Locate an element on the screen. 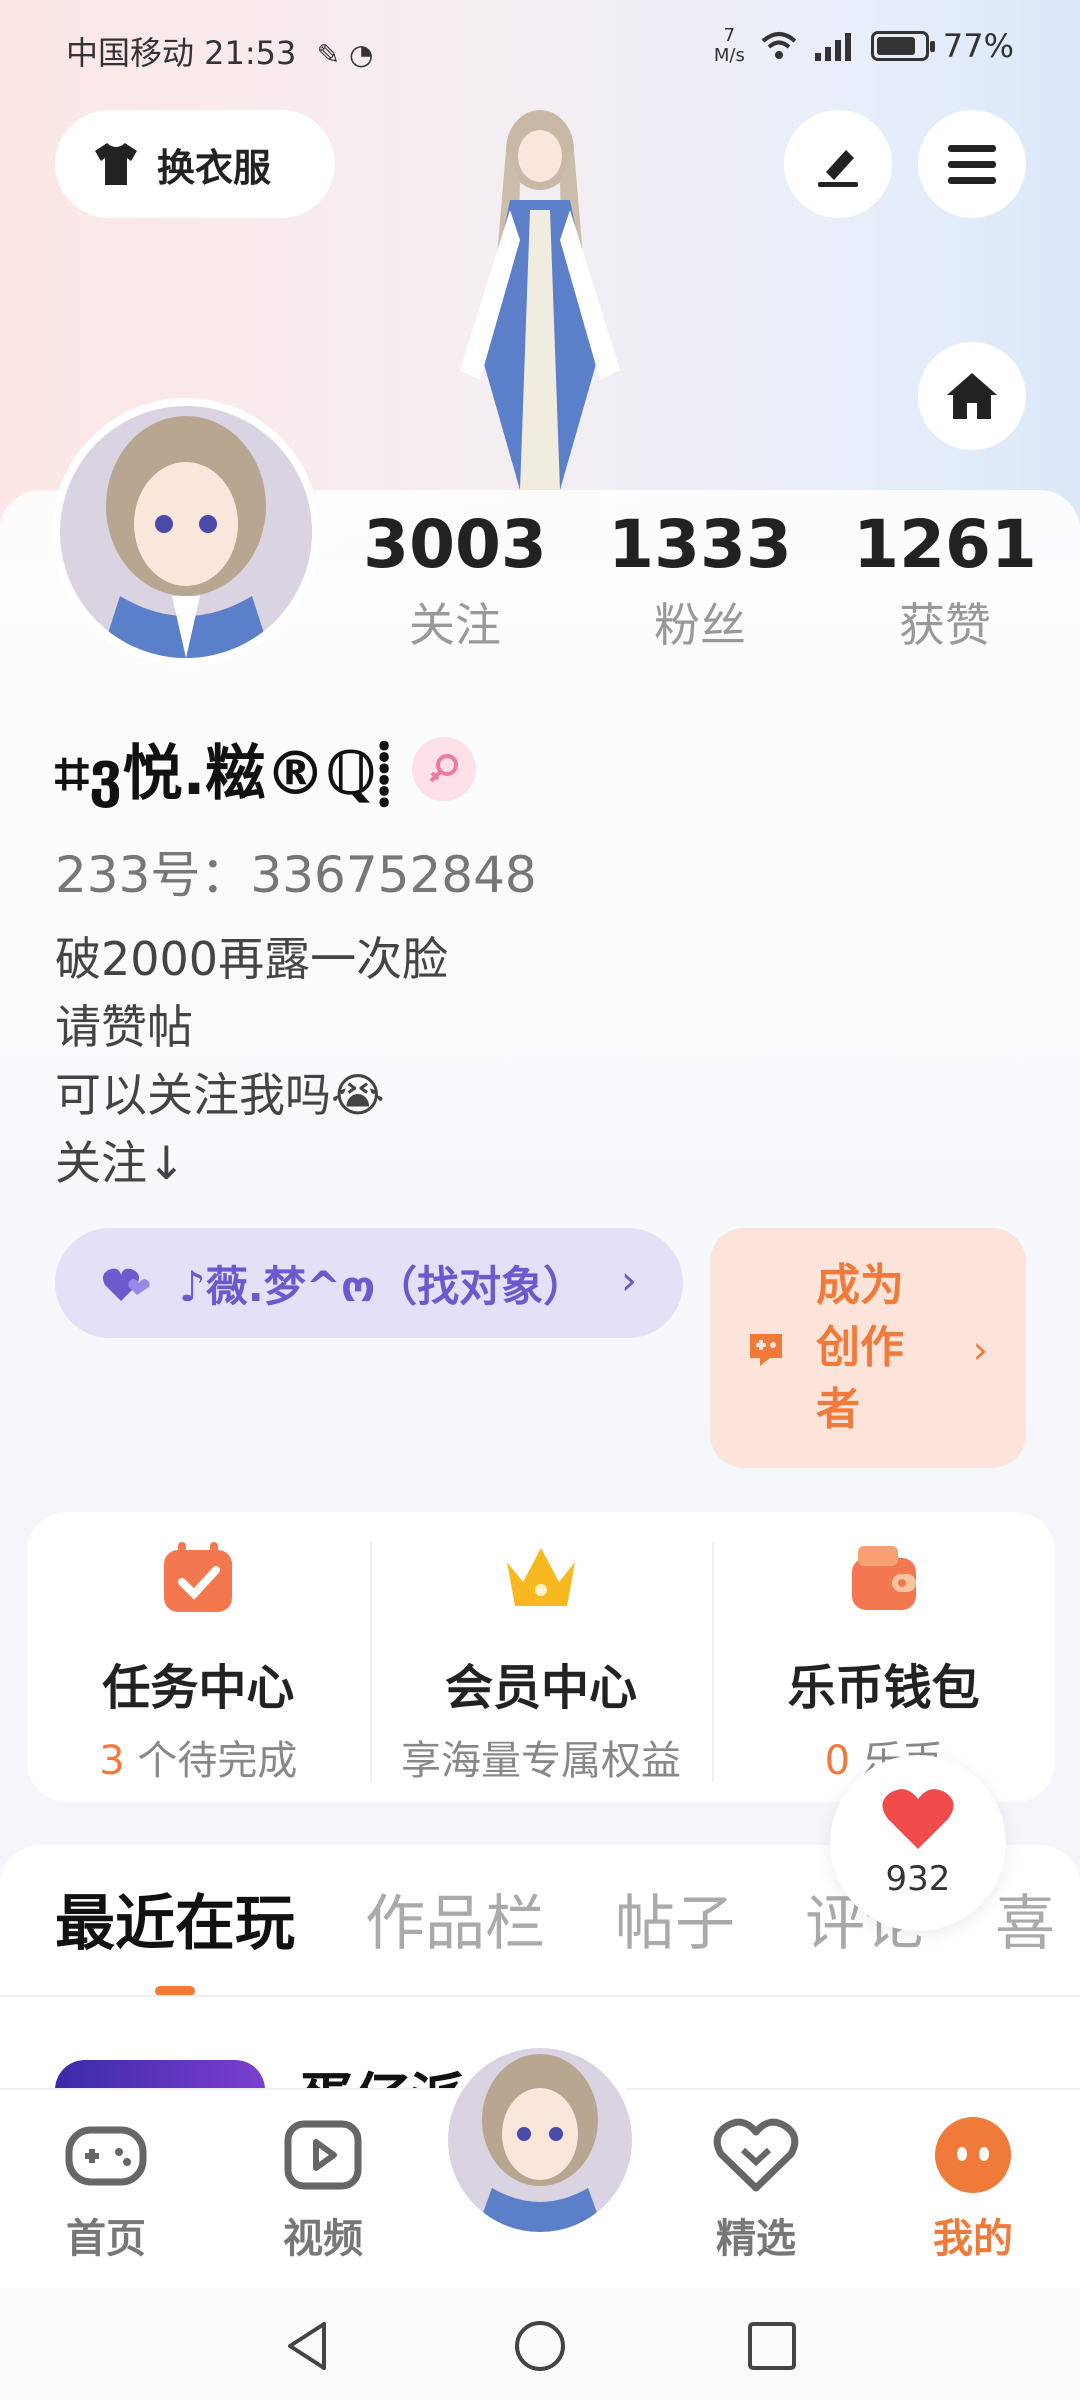 The width and height of the screenshot is (1080, 2400). stat-following-count: 3003 is located at coordinates (455, 544).